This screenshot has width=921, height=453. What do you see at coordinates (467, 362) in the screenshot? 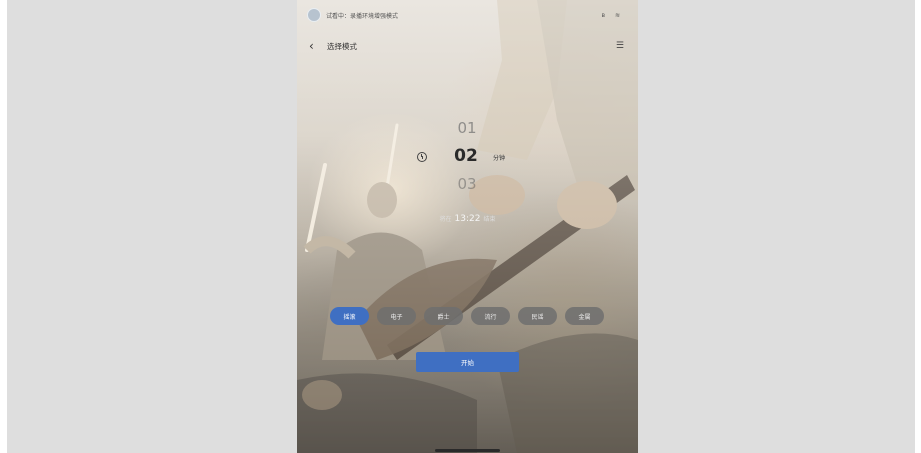
I see `start-button: 开始` at bounding box center [467, 362].